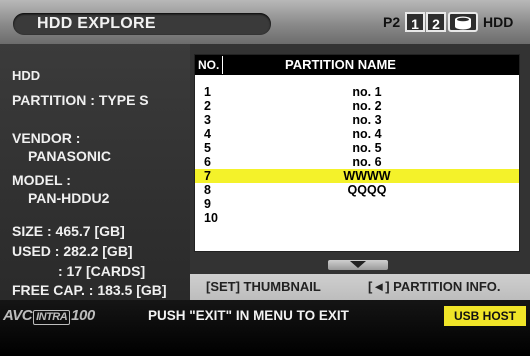 Image resolution: width=530 pixels, height=356 pixels. I want to click on title-pill: HDD EXPLORE, so click(142, 24).